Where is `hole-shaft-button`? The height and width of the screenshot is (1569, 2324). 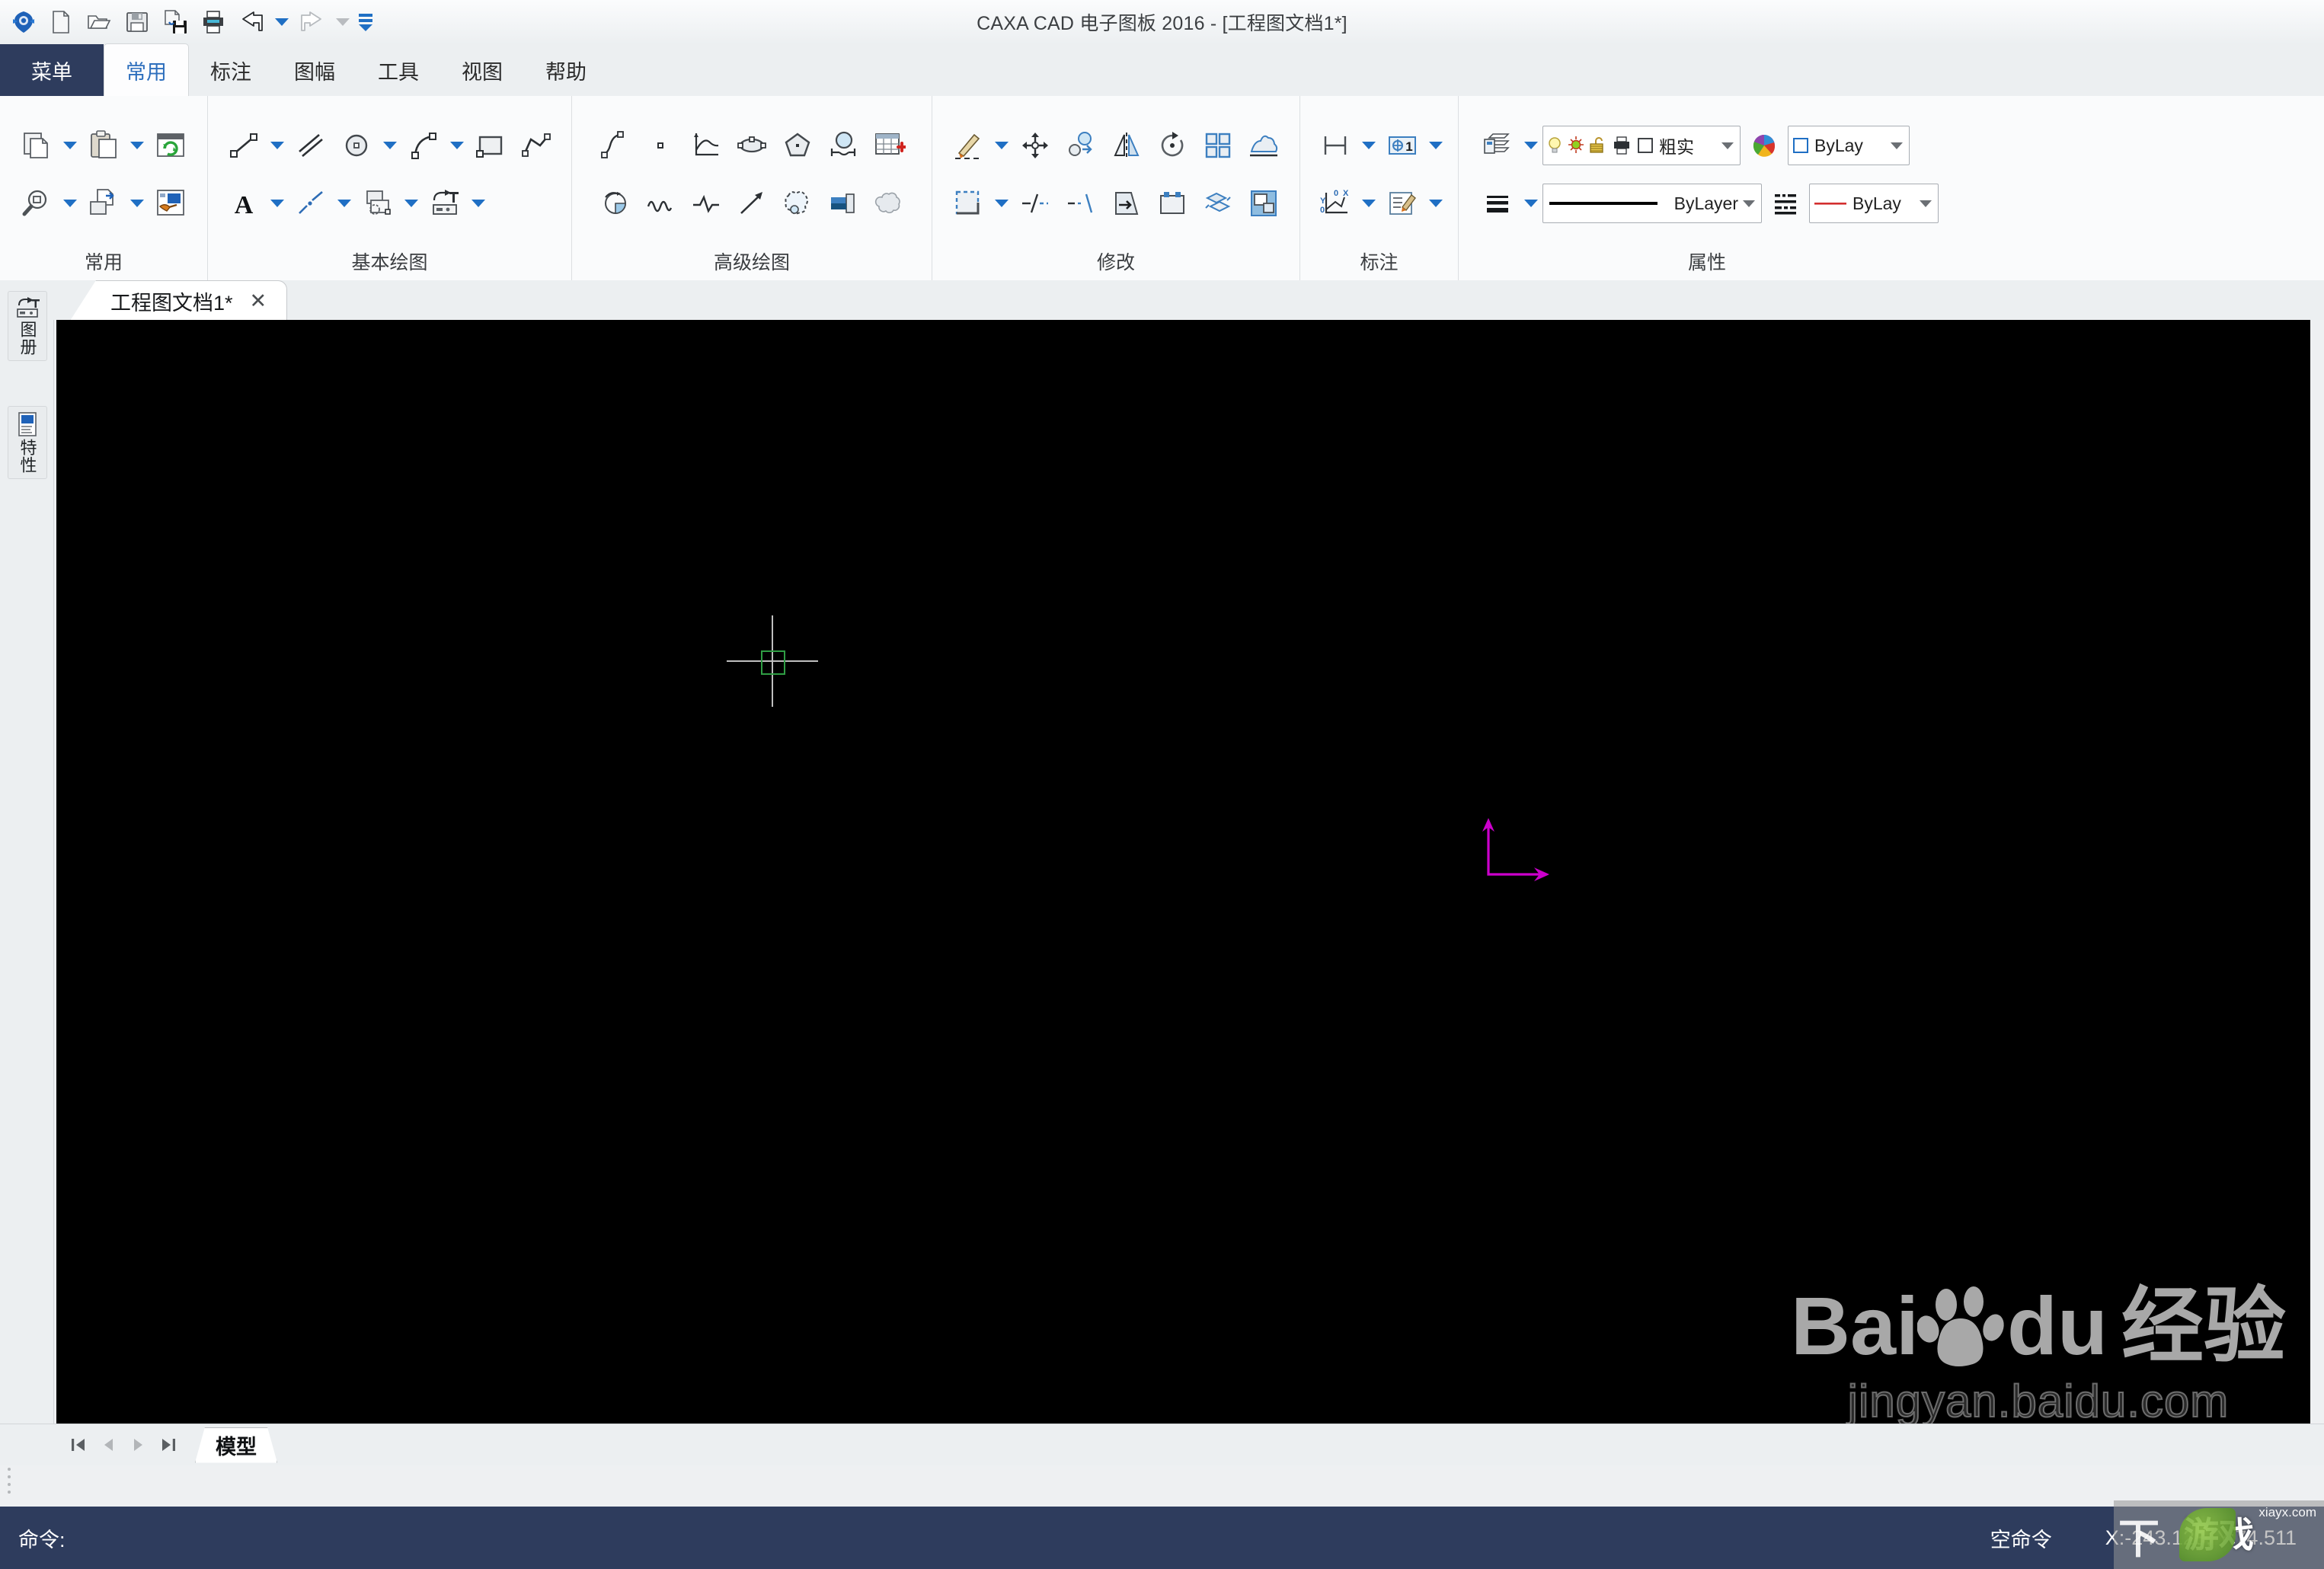
hole-shaft-button is located at coordinates (843, 146).